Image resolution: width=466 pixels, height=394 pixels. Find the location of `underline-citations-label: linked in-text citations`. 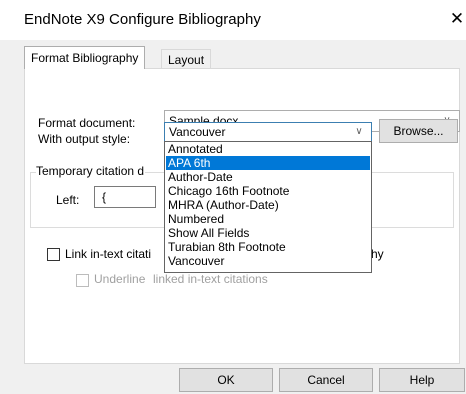

underline-citations-label: linked in-text citations is located at coordinates (210, 279).